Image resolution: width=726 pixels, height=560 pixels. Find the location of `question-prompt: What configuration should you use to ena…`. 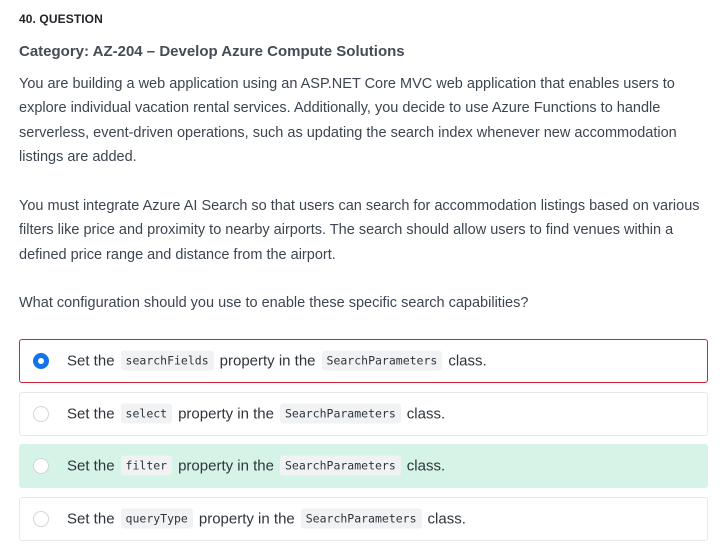

question-prompt: What configuration should you use to ena… is located at coordinates (274, 303).